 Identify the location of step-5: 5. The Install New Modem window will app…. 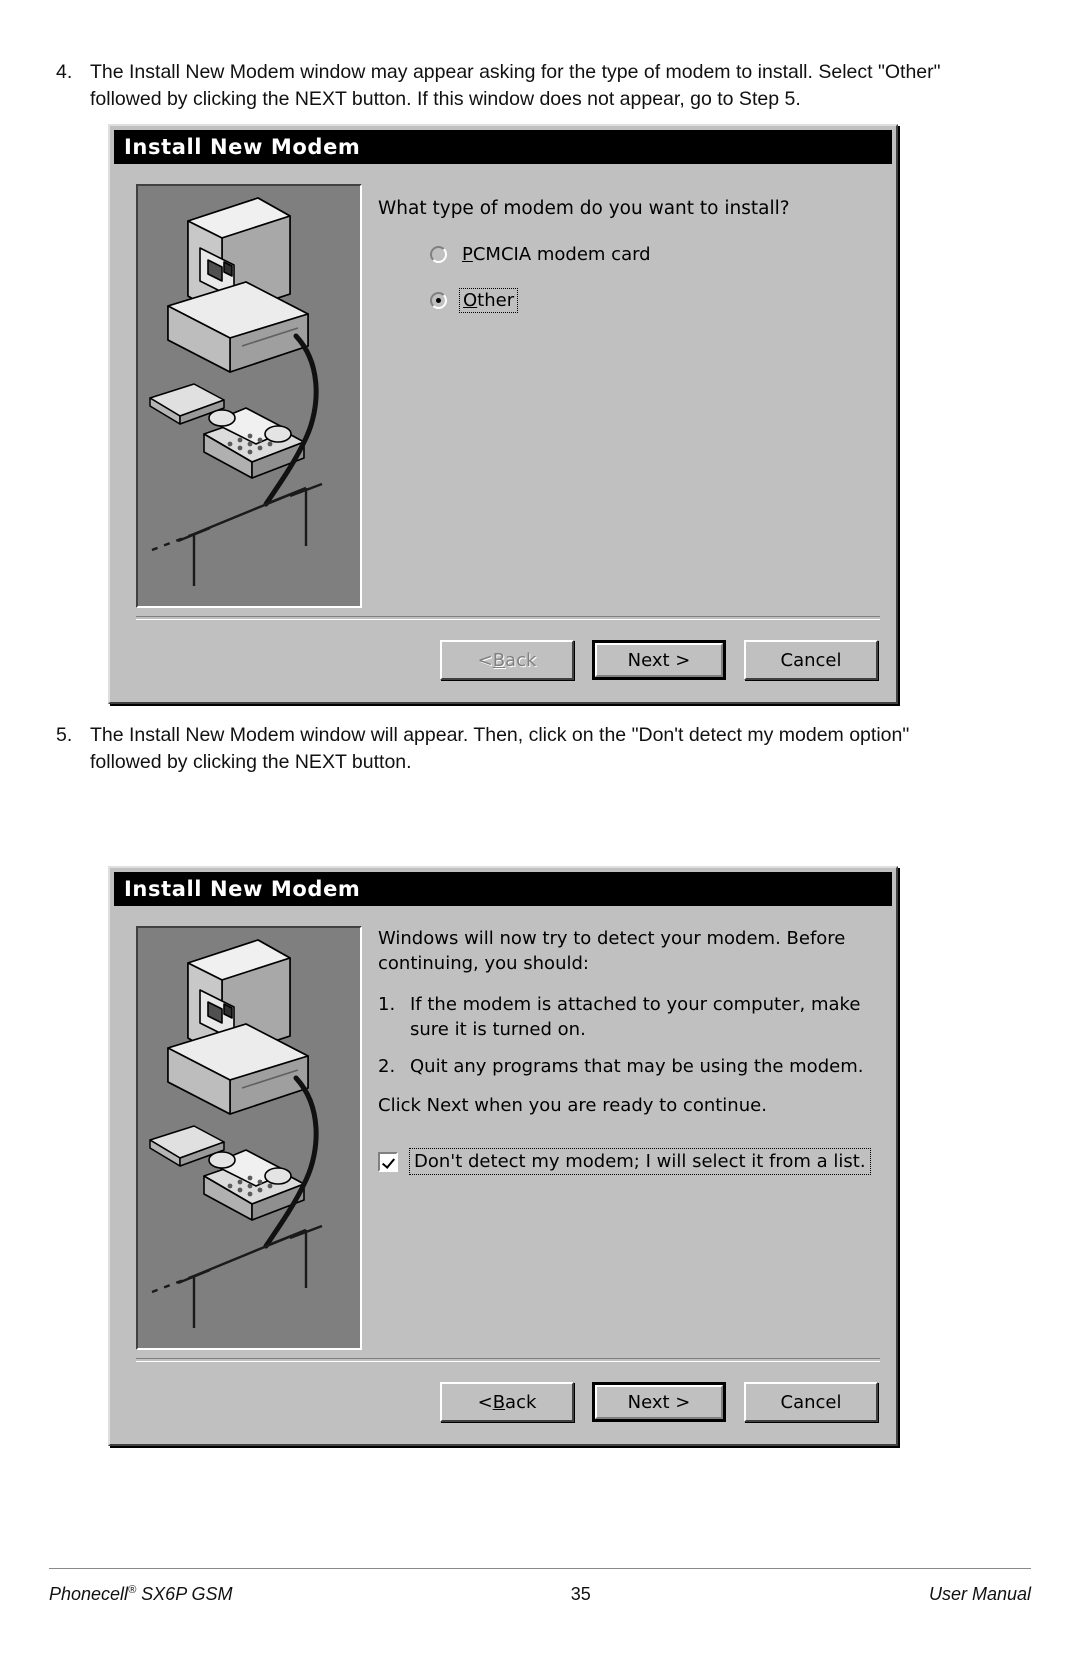
(504, 749).